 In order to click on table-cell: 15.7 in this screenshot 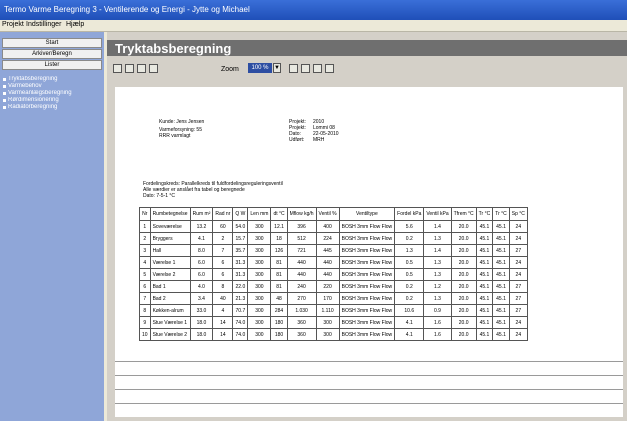, I will do `click(240, 238)`.